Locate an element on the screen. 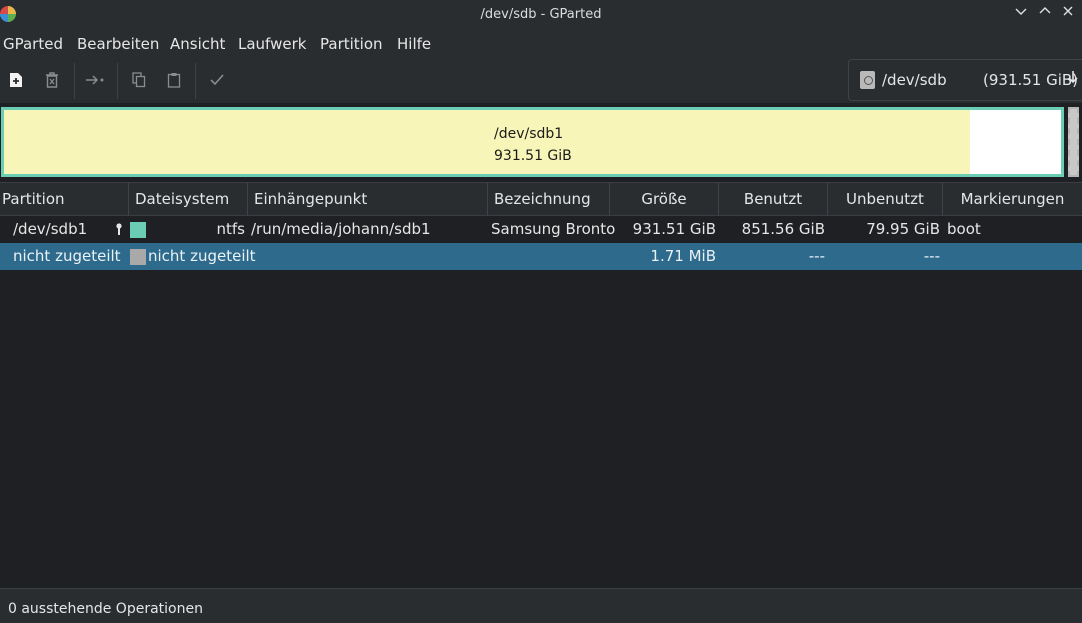  mounted-key-icon is located at coordinates (119, 229).